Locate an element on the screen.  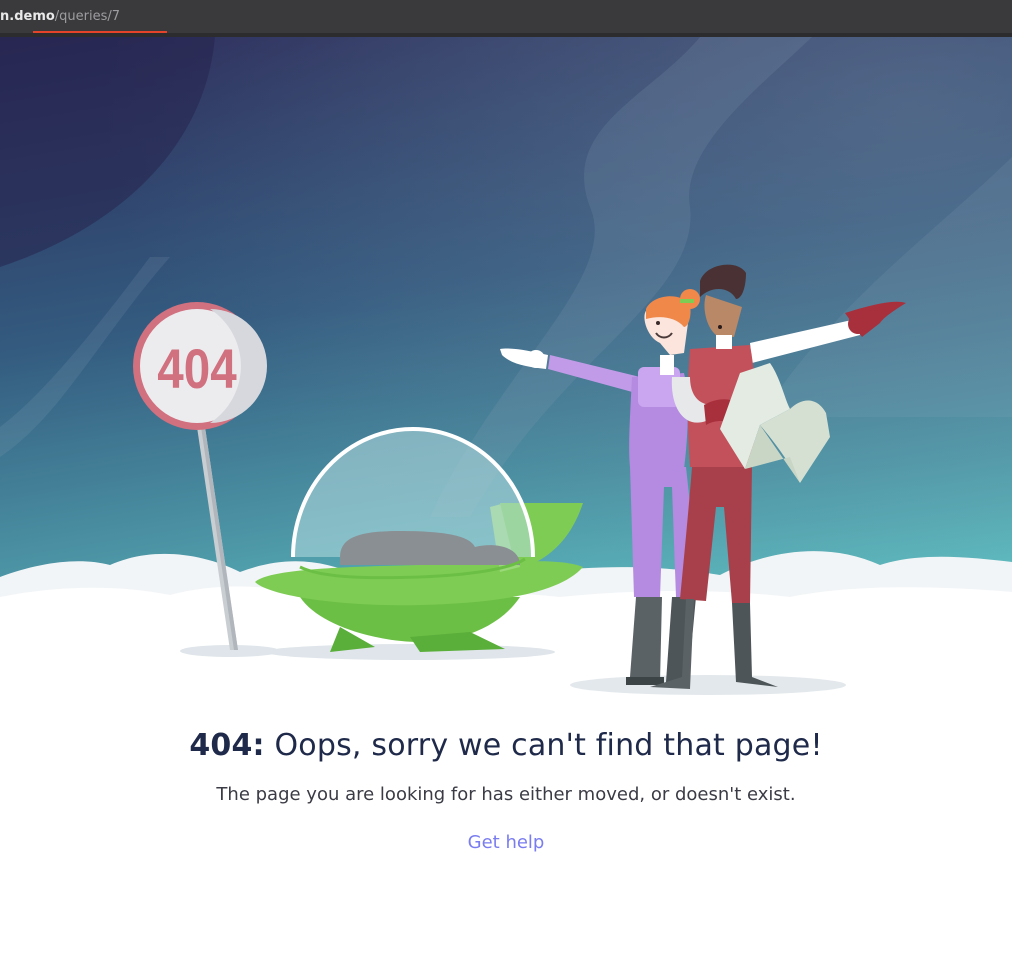
error-message: Oops, sorry we can't find that page! is located at coordinates (548, 745).